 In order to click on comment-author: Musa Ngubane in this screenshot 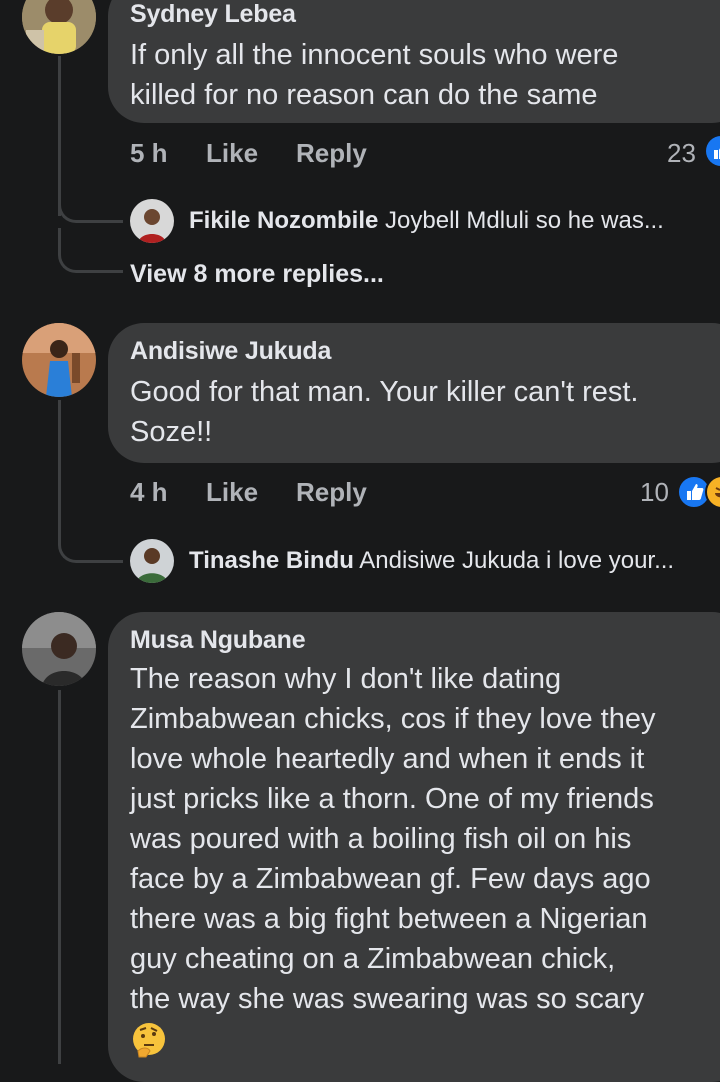, I will do `click(425, 640)`.